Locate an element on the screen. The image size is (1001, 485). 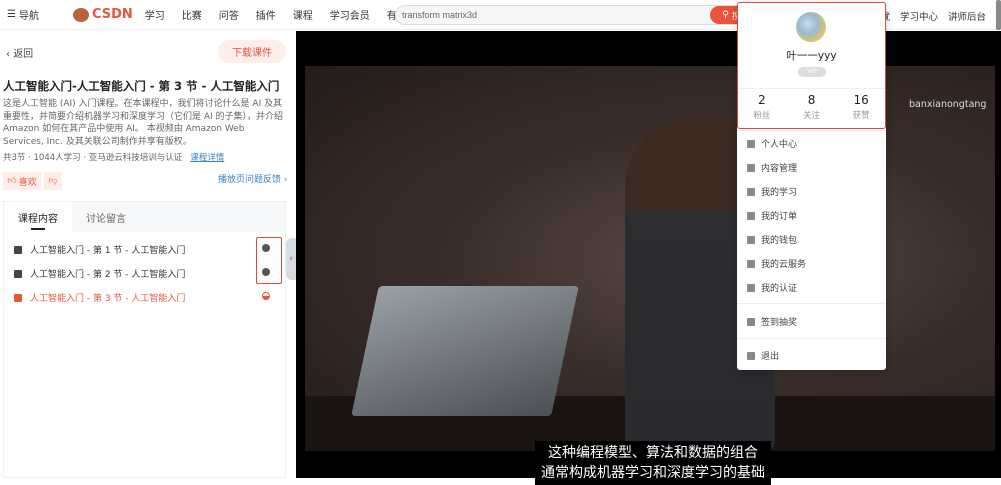
user-icon is located at coordinates (751, 143).